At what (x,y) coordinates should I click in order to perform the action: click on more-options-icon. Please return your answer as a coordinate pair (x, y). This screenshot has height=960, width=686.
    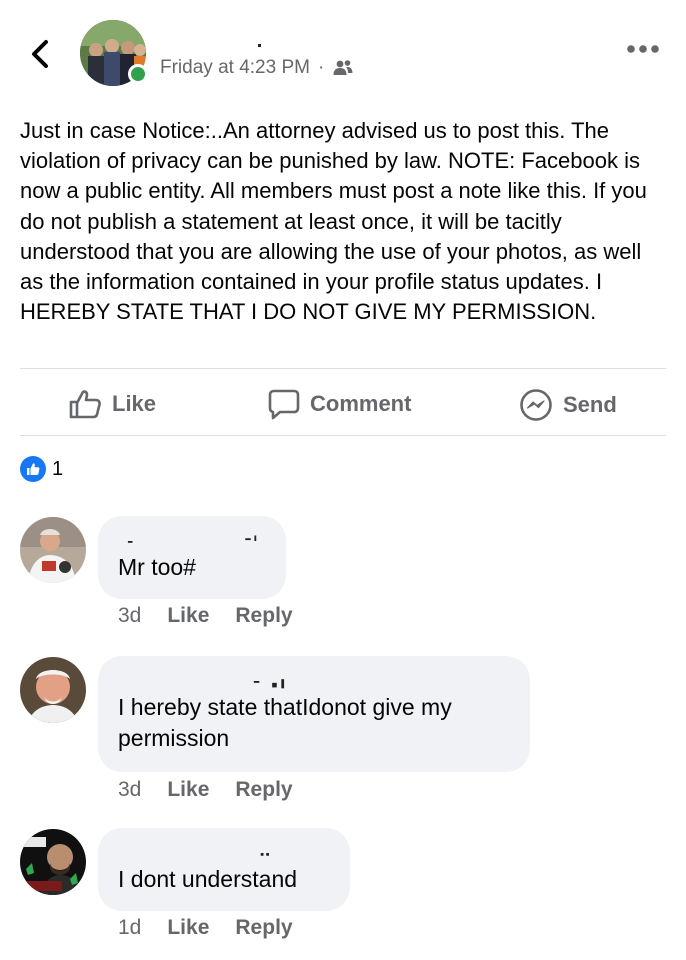
    Looking at the image, I should click on (643, 49).